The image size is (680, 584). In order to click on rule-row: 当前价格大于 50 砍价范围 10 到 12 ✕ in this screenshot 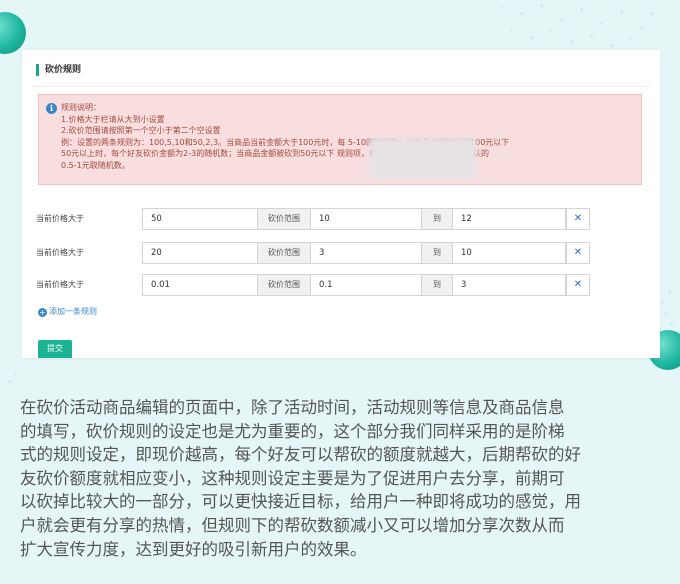, I will do `click(316, 219)`.